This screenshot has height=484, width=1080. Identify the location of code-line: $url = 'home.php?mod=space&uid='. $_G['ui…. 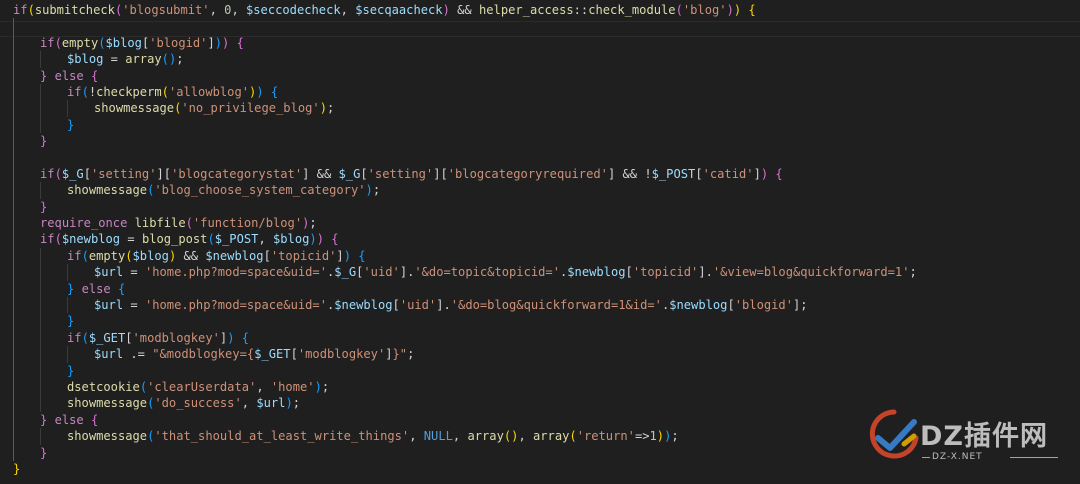
(465, 273).